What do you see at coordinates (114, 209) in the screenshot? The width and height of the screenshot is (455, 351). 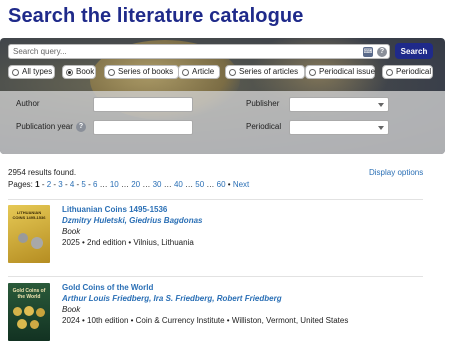 I see `book-title-link: Lithuanian Coins 1495-1536` at bounding box center [114, 209].